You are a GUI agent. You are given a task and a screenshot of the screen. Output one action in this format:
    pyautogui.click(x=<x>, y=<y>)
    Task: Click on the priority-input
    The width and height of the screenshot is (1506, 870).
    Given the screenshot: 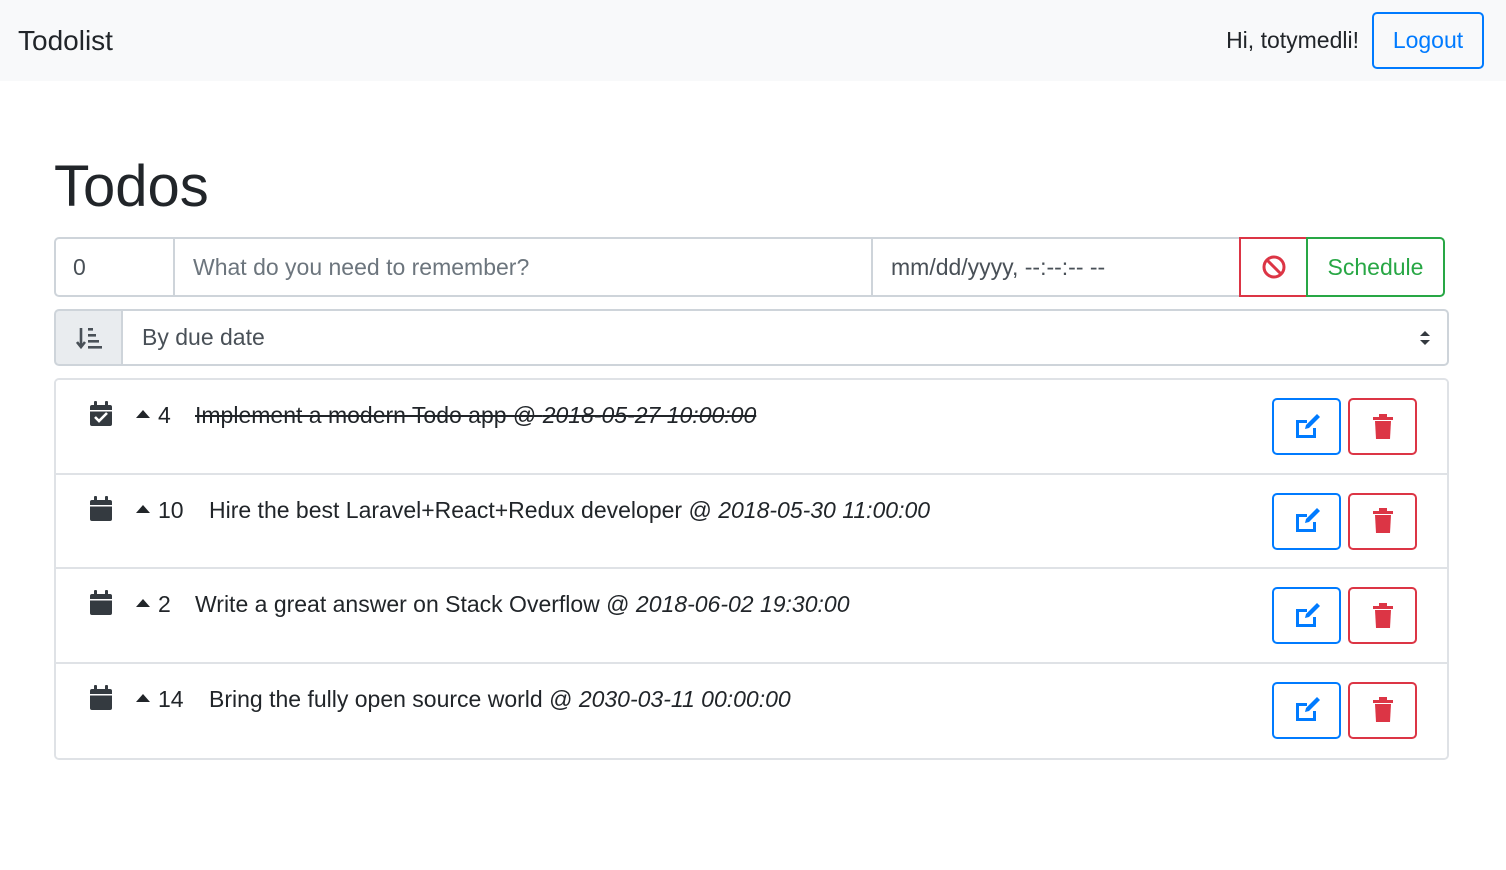 What is the action you would take?
    pyautogui.click(x=114, y=267)
    